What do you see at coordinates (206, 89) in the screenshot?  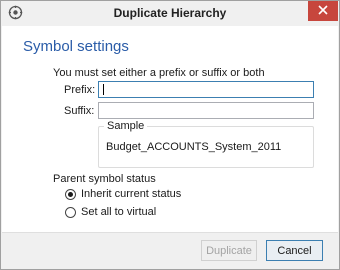 I see `prefix-input` at bounding box center [206, 89].